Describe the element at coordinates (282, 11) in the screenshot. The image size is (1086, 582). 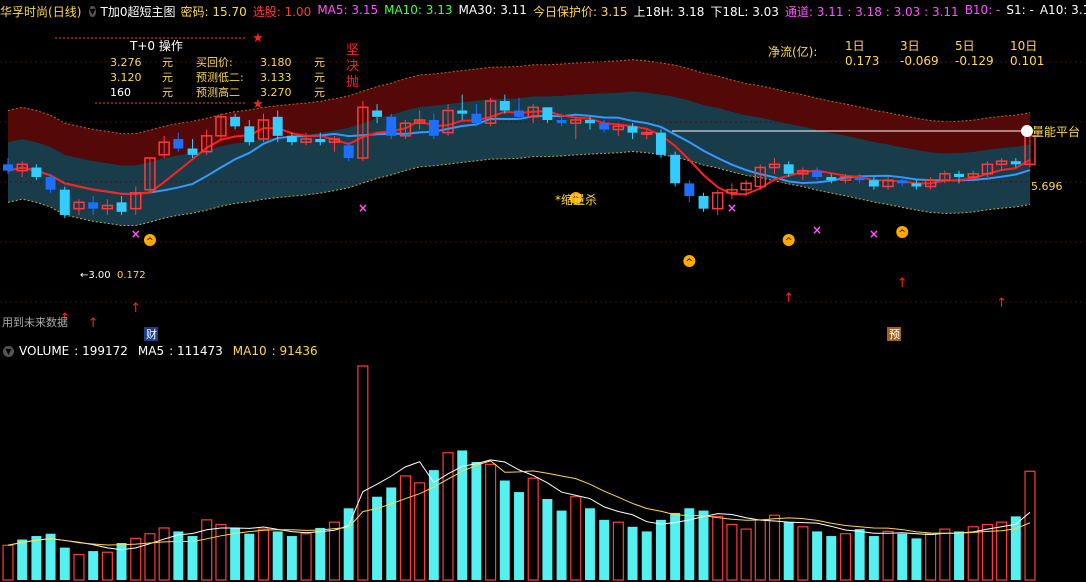
I see `indicator-item: 选股: 1.00` at that location.